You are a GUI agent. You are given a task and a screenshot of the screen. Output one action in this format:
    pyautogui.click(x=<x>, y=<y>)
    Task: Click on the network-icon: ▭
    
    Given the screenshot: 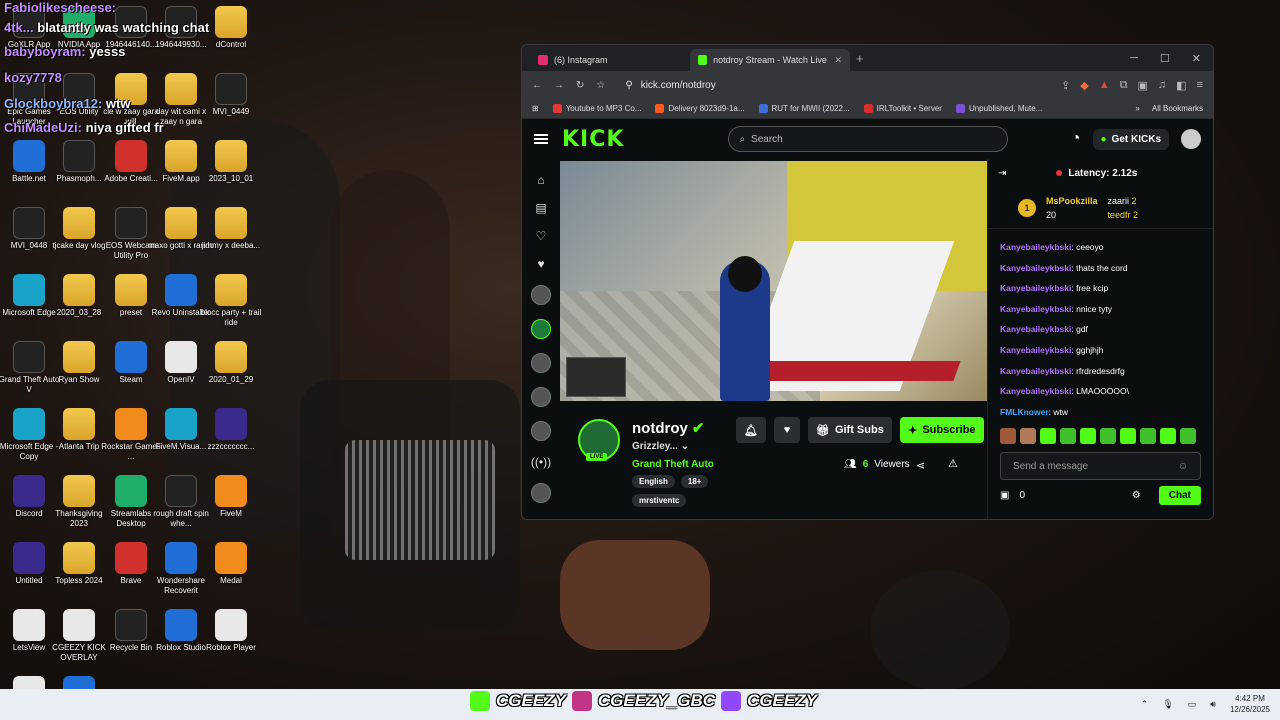 What is the action you would take?
    pyautogui.click(x=1192, y=704)
    